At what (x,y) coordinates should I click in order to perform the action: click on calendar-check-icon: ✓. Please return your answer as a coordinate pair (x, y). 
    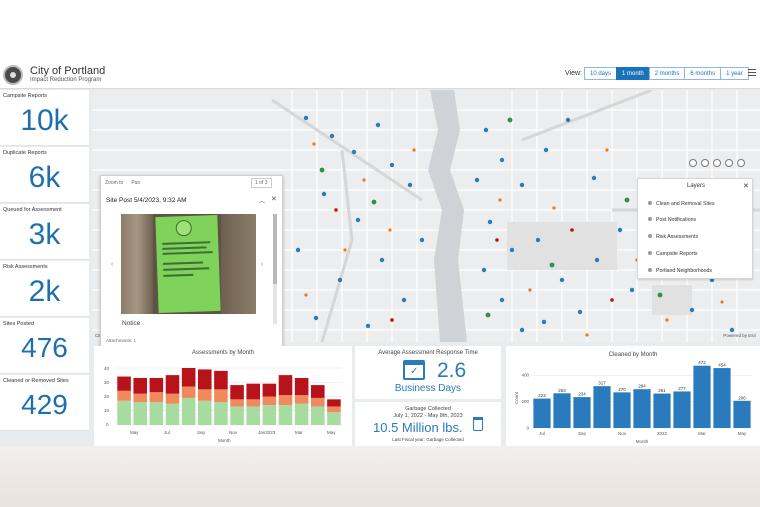
    Looking at the image, I should click on (414, 370).